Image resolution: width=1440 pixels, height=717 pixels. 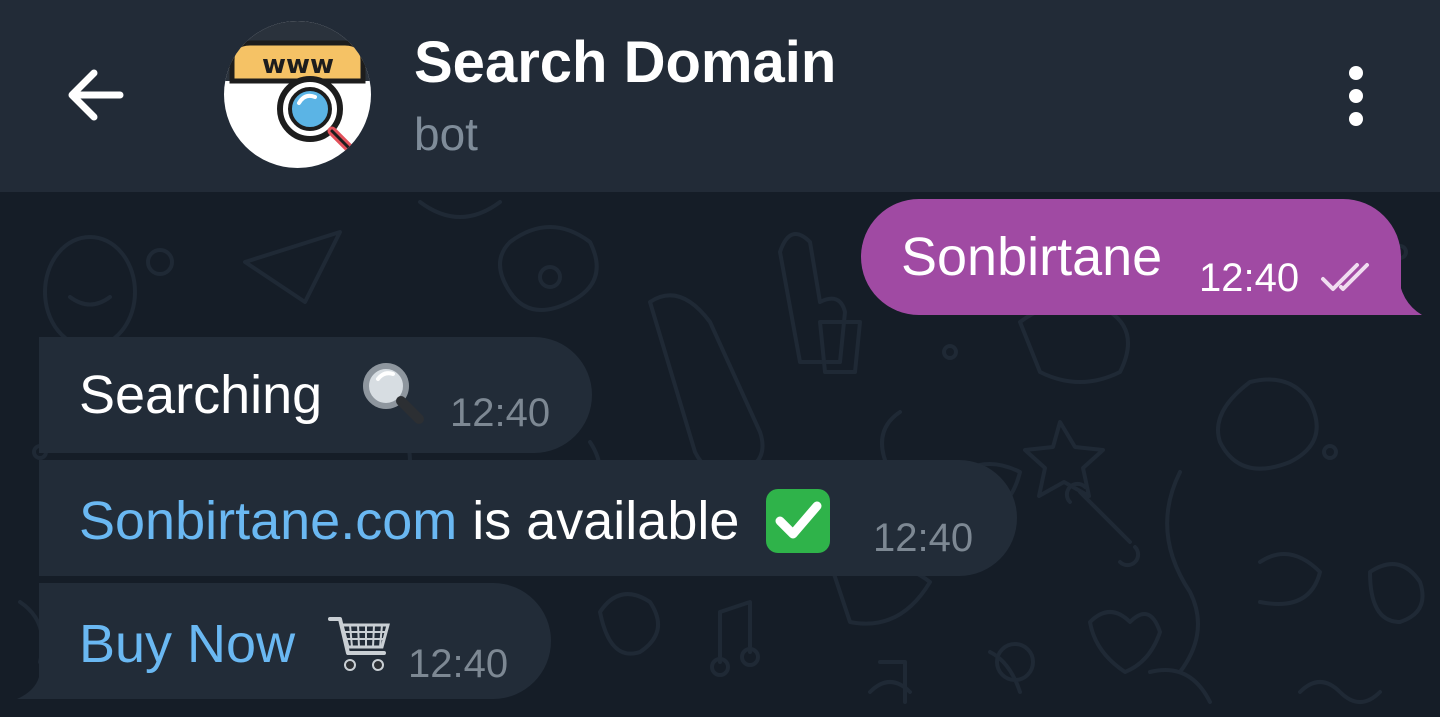 I want to click on outgoing-bubble-tail, so click(x=1401, y=293).